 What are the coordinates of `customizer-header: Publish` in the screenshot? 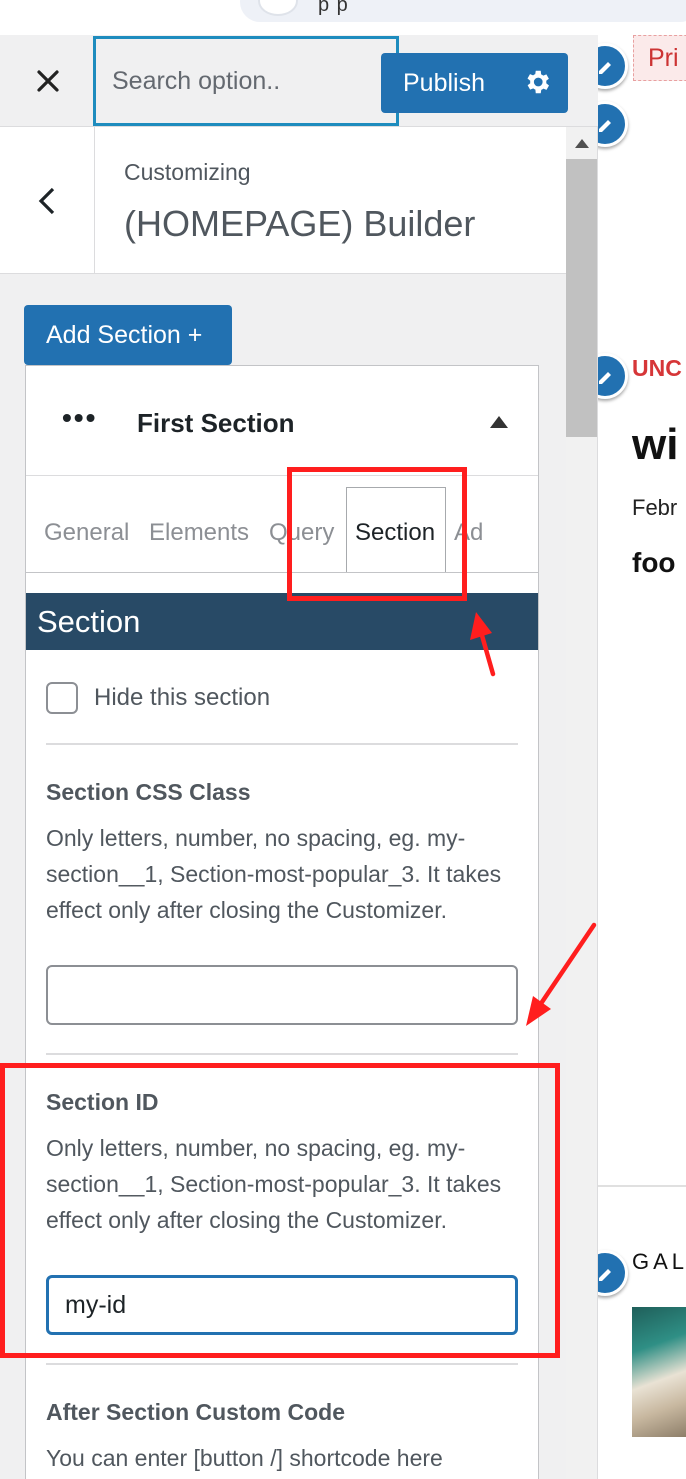 It's located at (299, 81).